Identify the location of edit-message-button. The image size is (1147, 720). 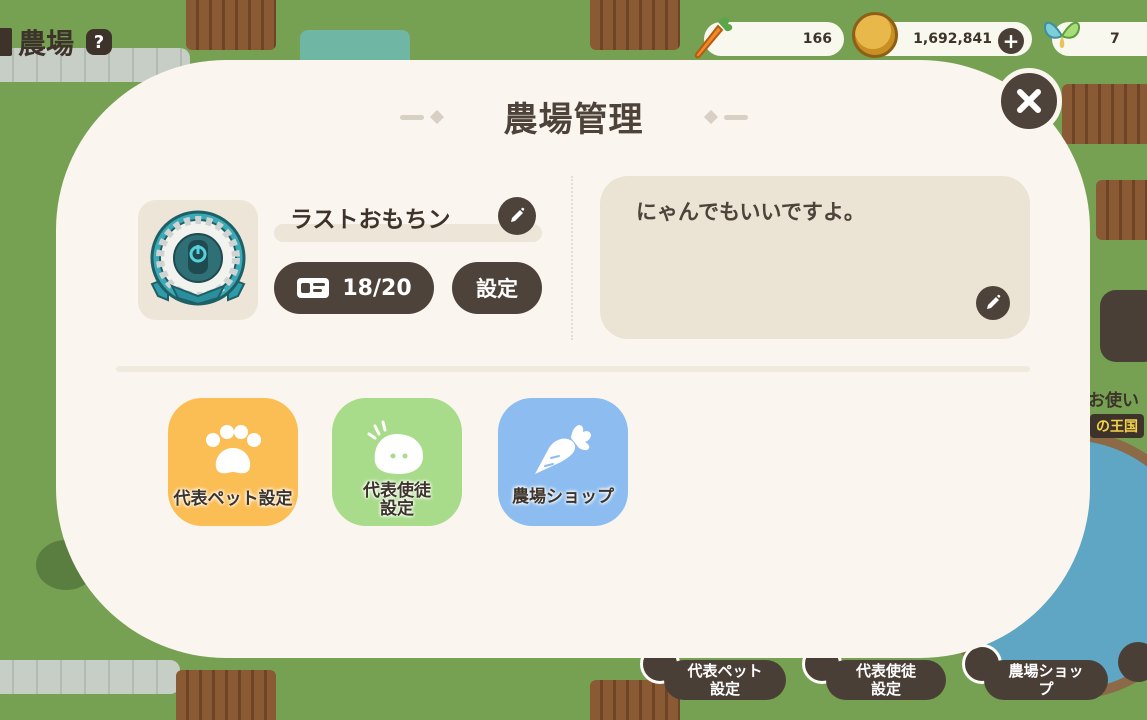
(993, 303).